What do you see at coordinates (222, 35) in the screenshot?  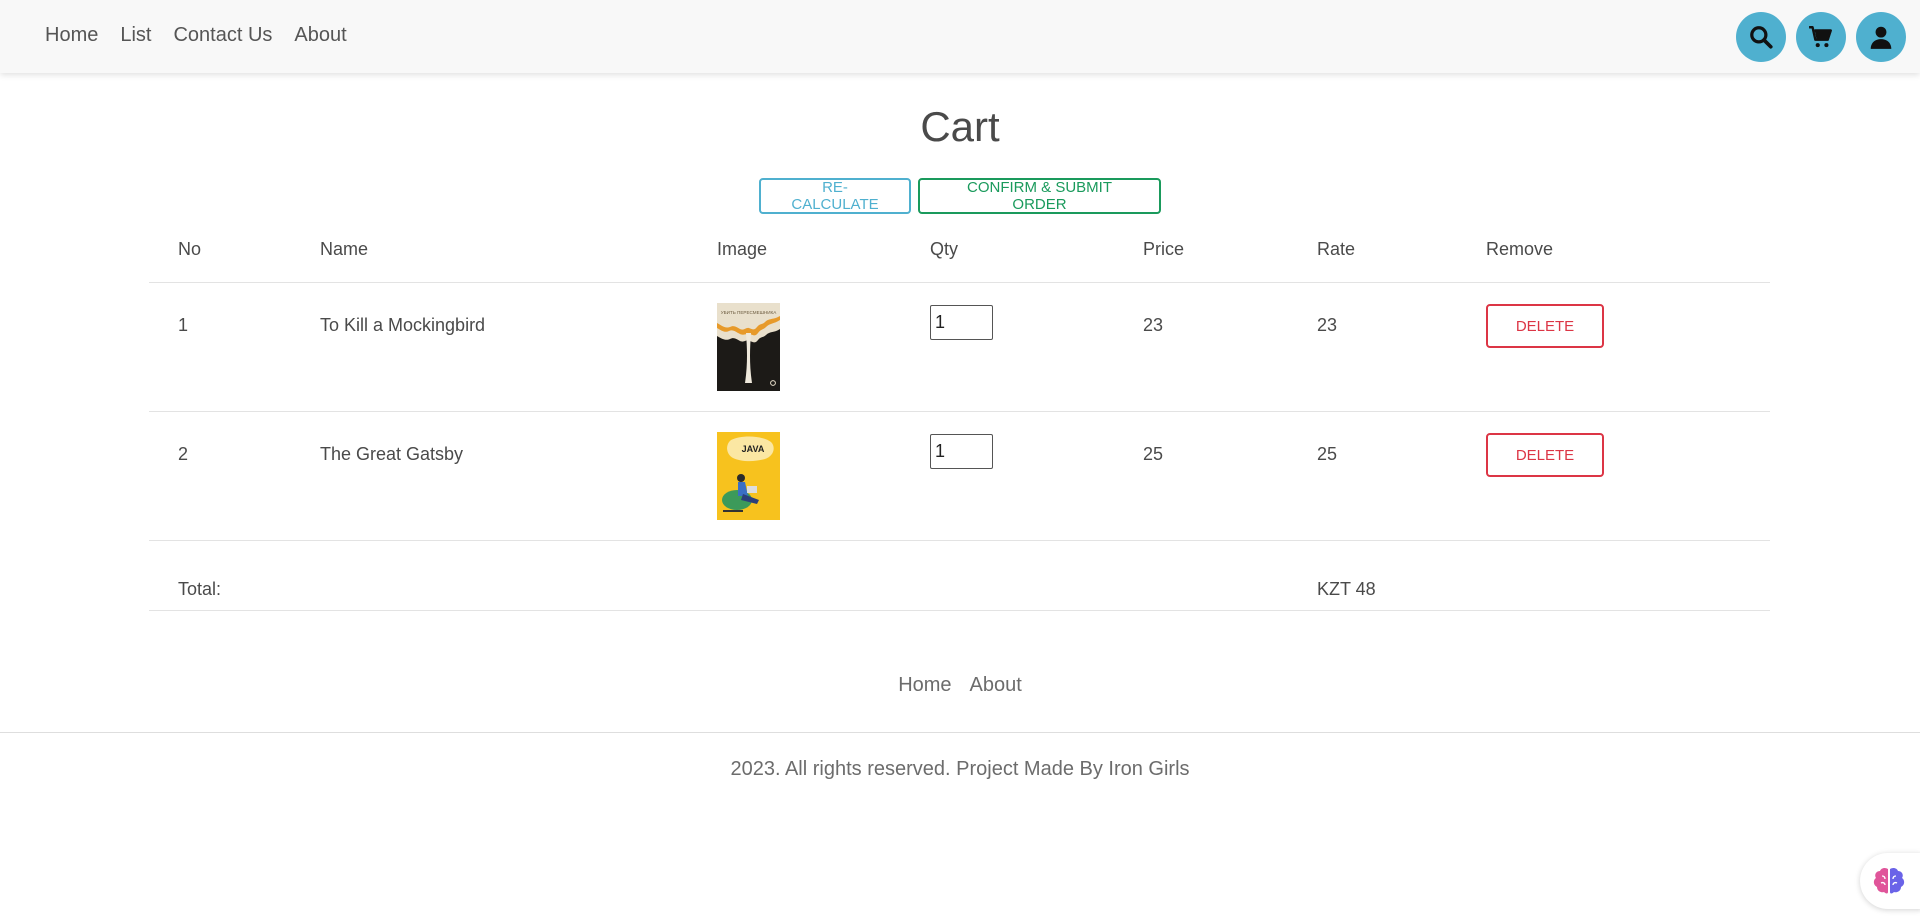 I see `nav-link-contact-us: Contact Us` at bounding box center [222, 35].